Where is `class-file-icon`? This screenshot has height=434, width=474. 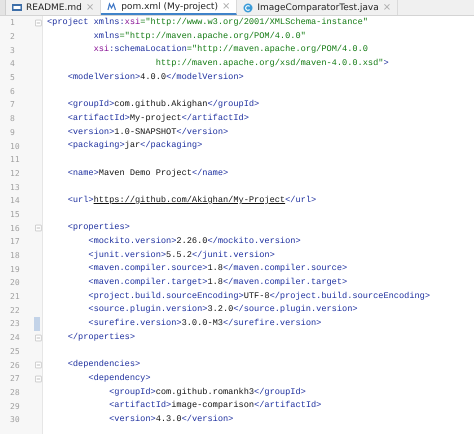
class-file-icon is located at coordinates (248, 7).